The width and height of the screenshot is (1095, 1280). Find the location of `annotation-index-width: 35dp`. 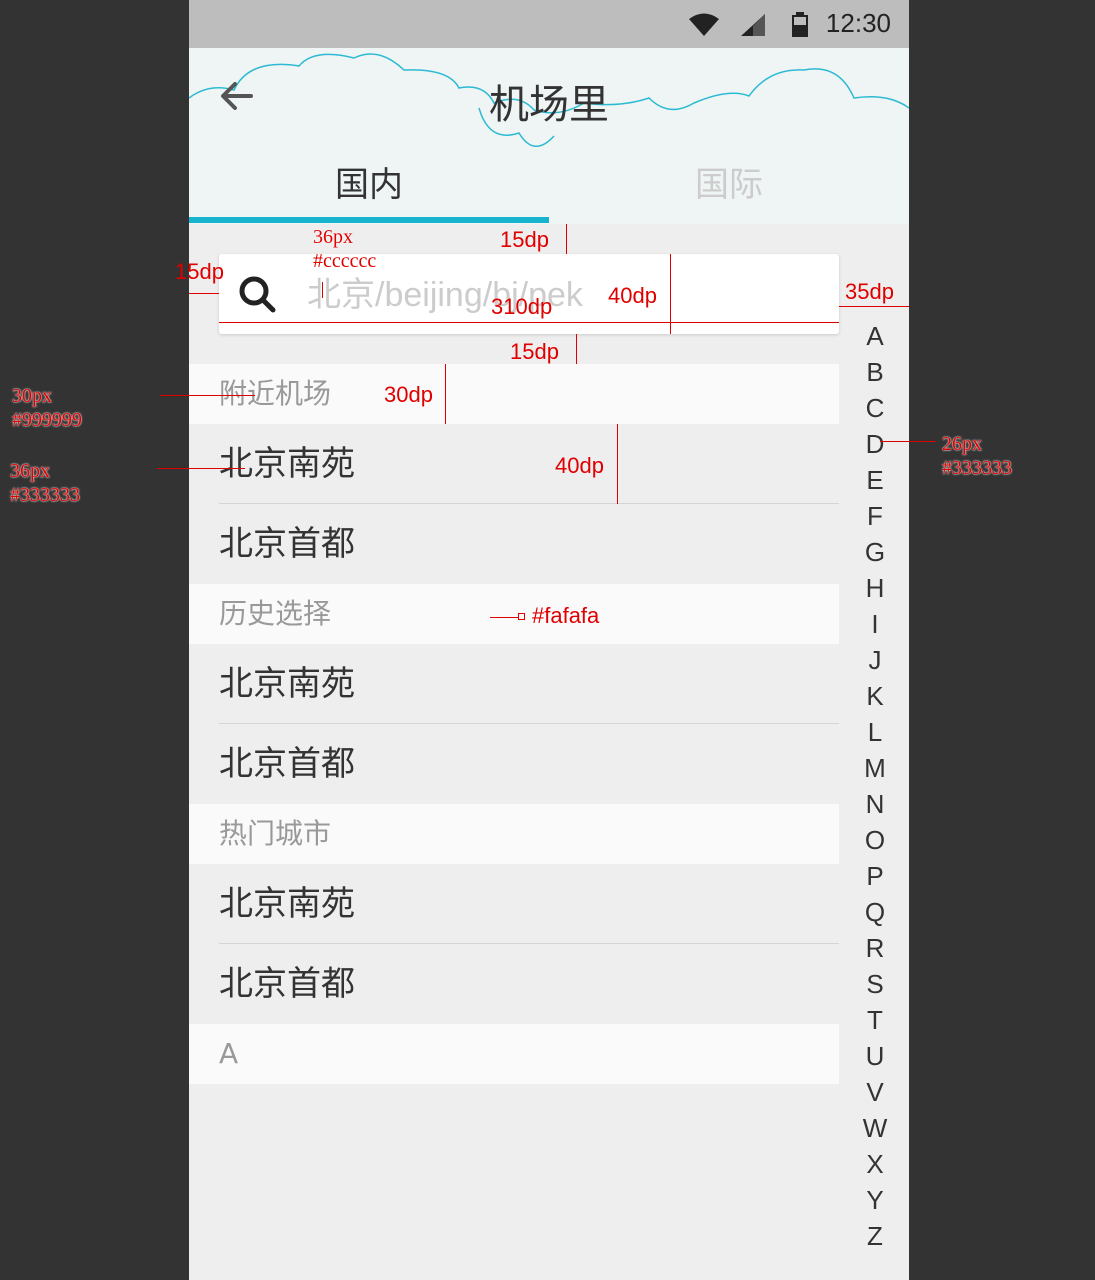

annotation-index-width: 35dp is located at coordinates (869, 291).